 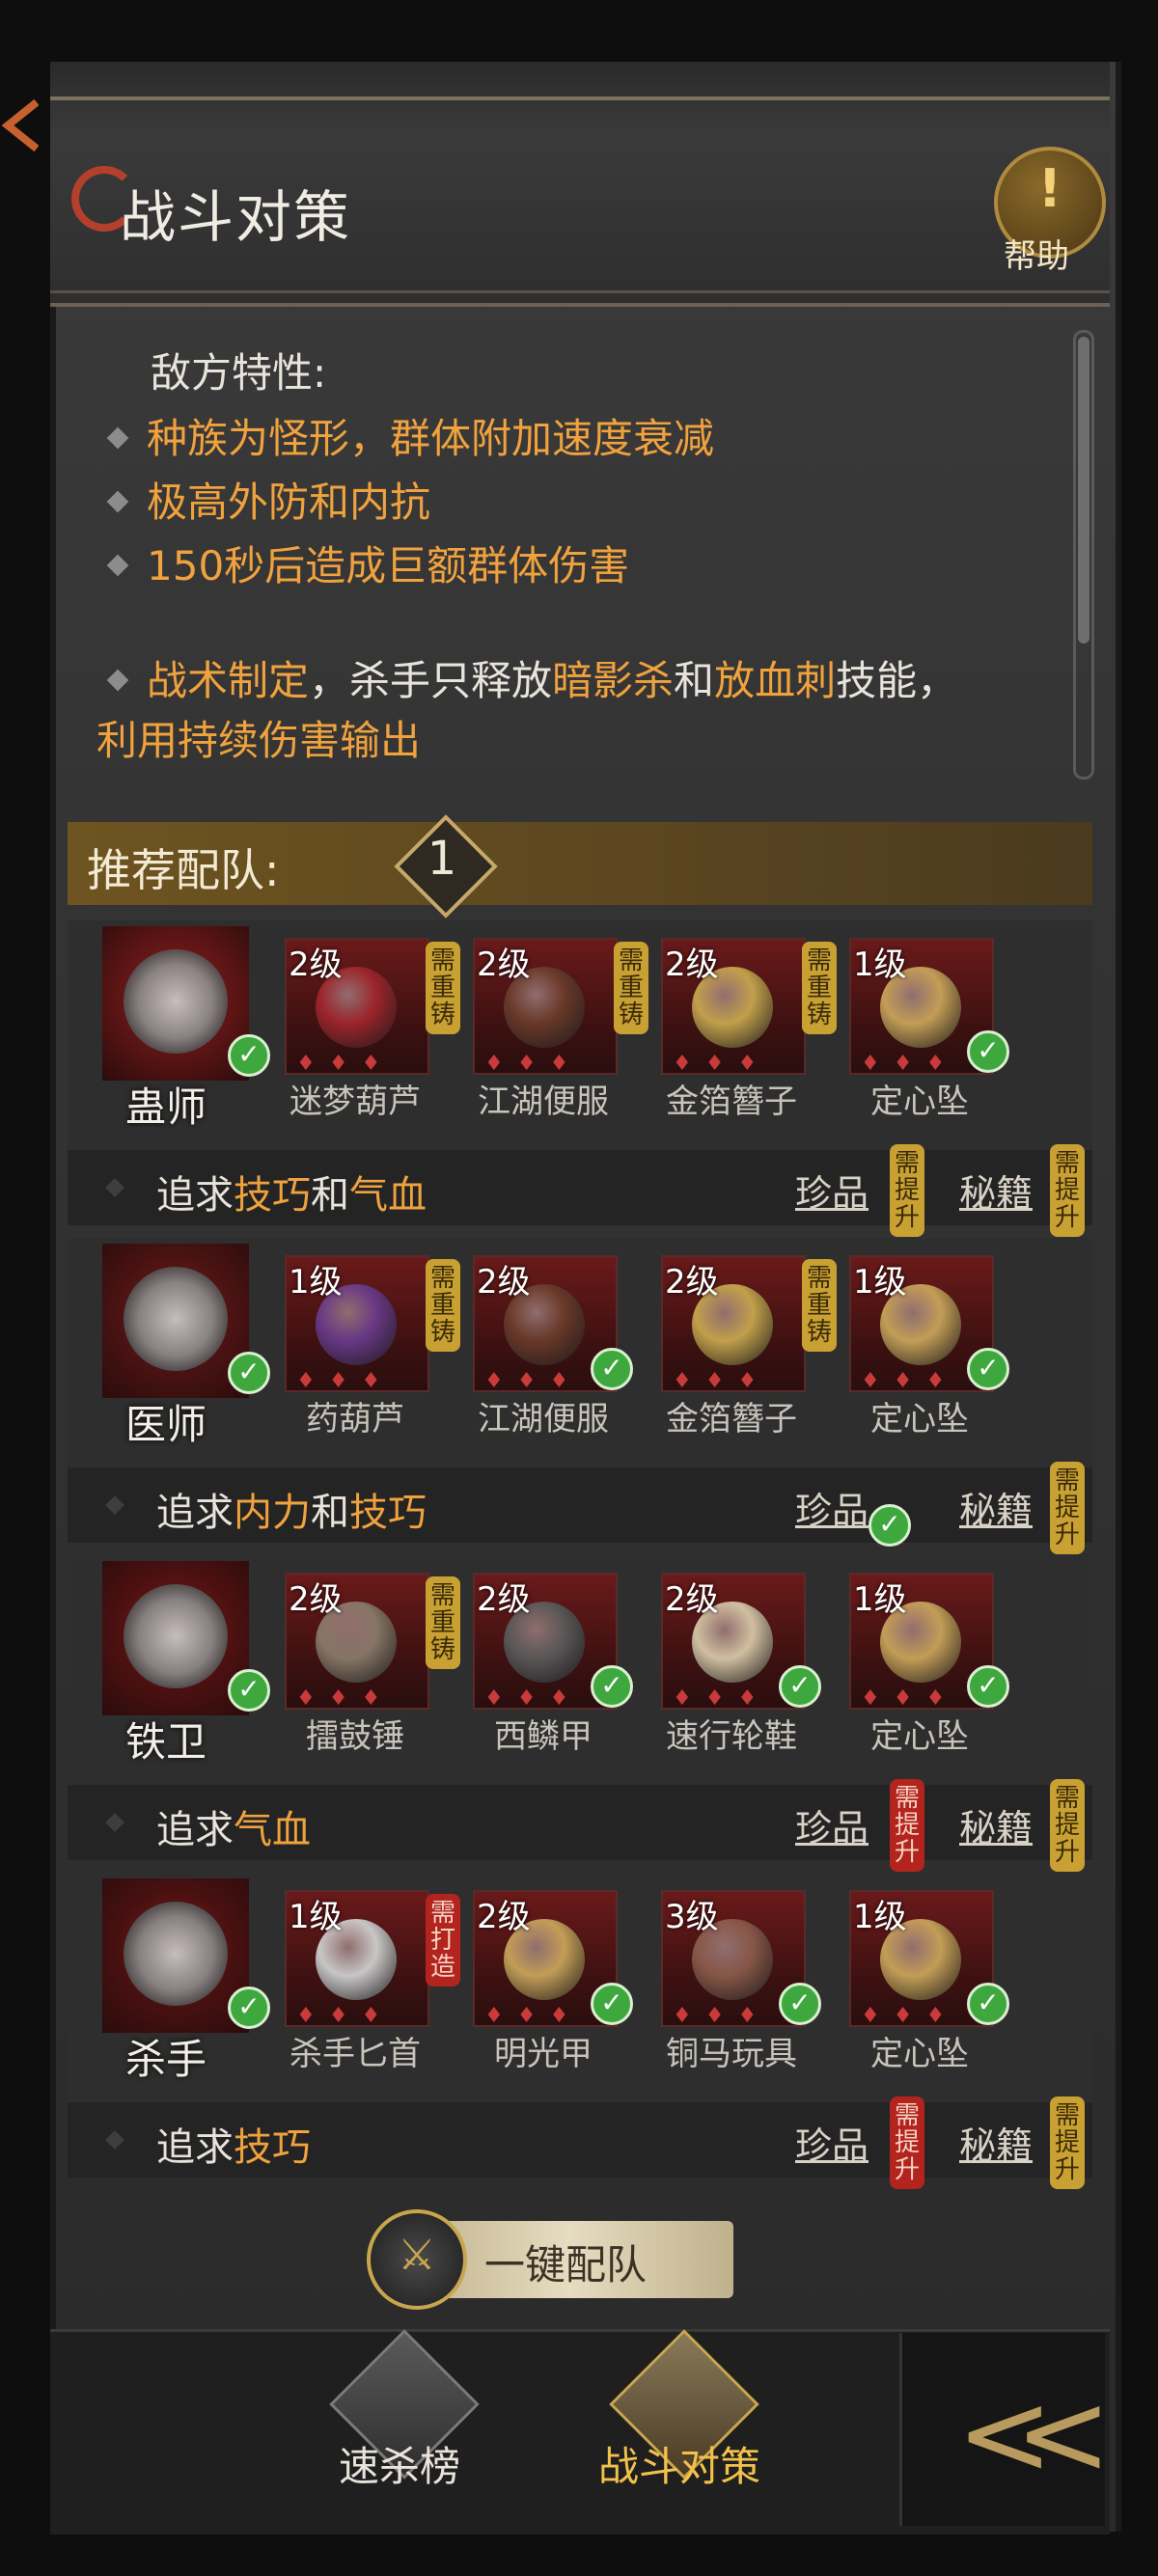 I want to click on header-rule, so click(x=580, y=291).